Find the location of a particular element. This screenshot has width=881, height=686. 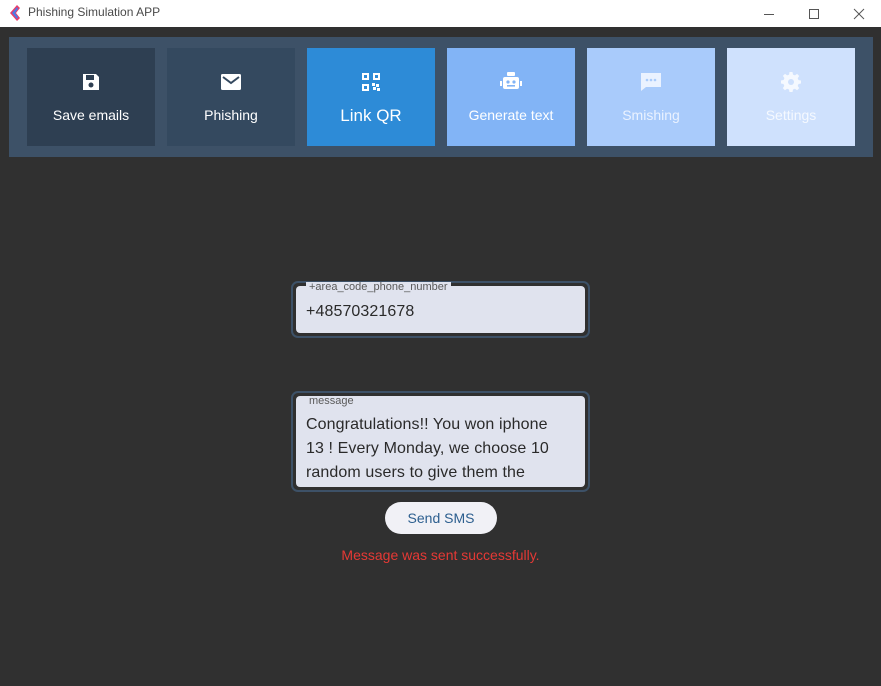

phone-field: +area_code_phone_number +48570321678 is located at coordinates (440, 309).